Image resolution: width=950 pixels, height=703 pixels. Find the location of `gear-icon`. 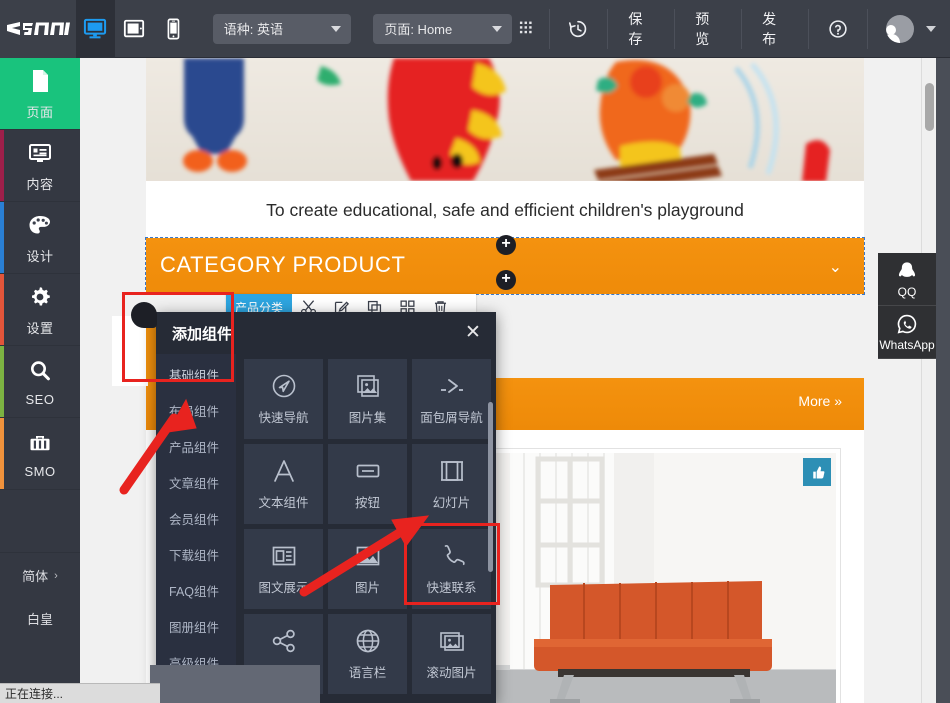

gear-icon is located at coordinates (41, 295).